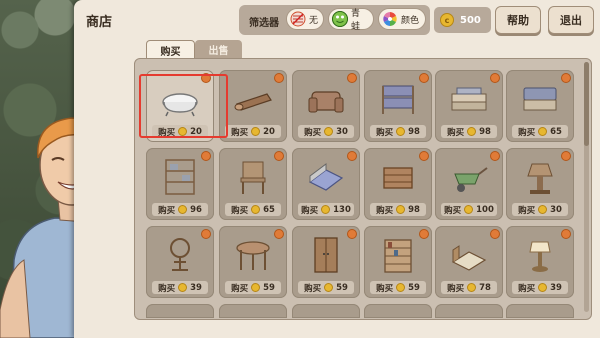 The width and height of the screenshot is (600, 338). Describe the element at coordinates (470, 20) in the screenshot. I see `coin-amount: 500` at that location.